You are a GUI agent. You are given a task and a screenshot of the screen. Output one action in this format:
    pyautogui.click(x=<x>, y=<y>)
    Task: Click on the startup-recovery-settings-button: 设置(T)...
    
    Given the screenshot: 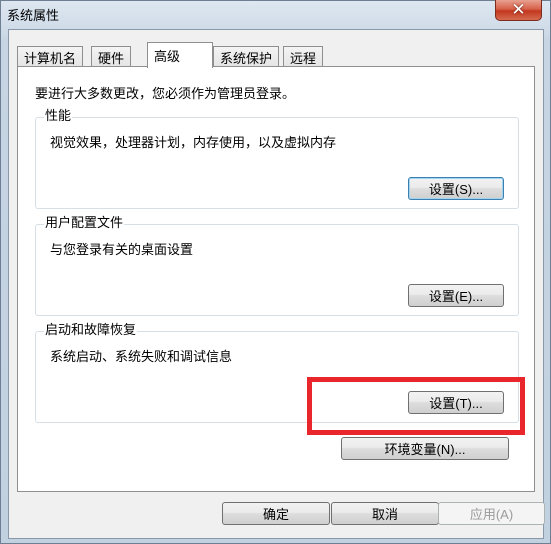 What is the action you would take?
    pyautogui.click(x=456, y=402)
    